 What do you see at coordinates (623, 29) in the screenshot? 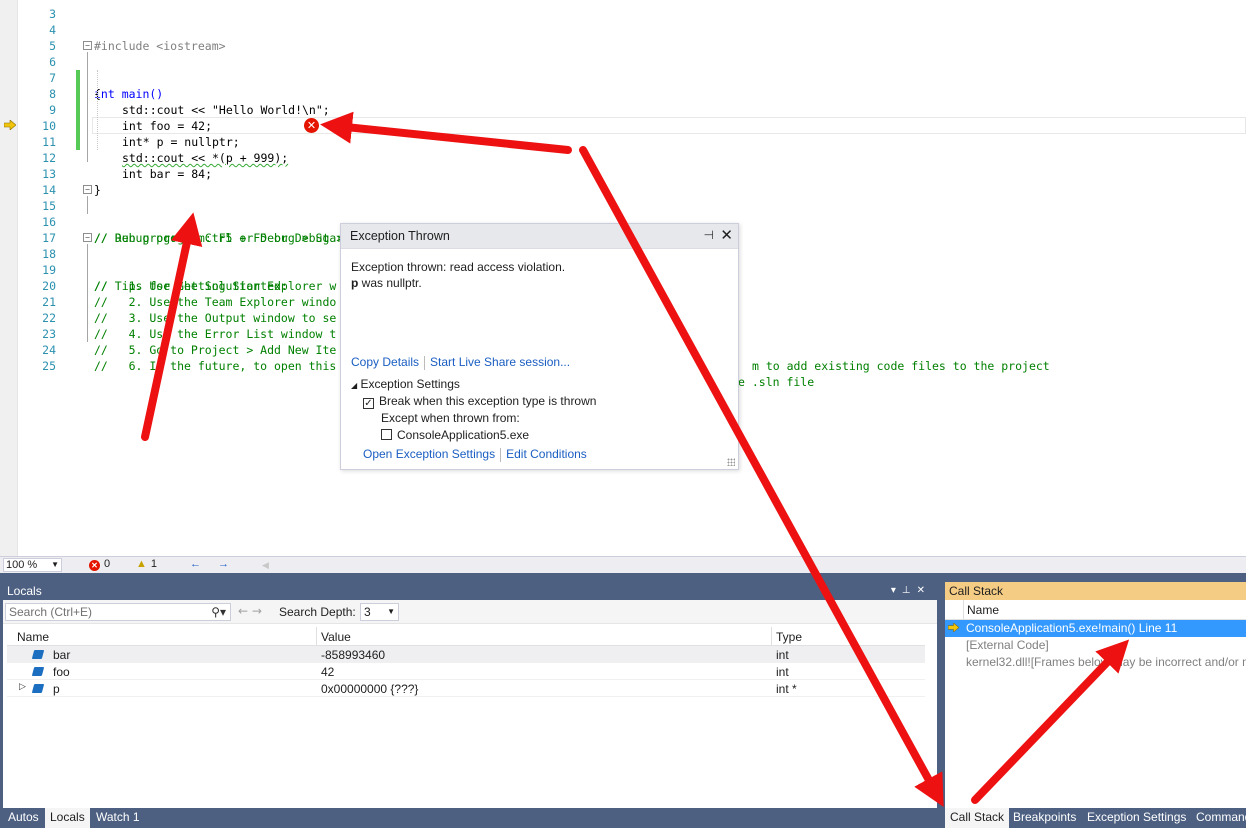
I see `code-line: 4 #include <iostream>` at bounding box center [623, 29].